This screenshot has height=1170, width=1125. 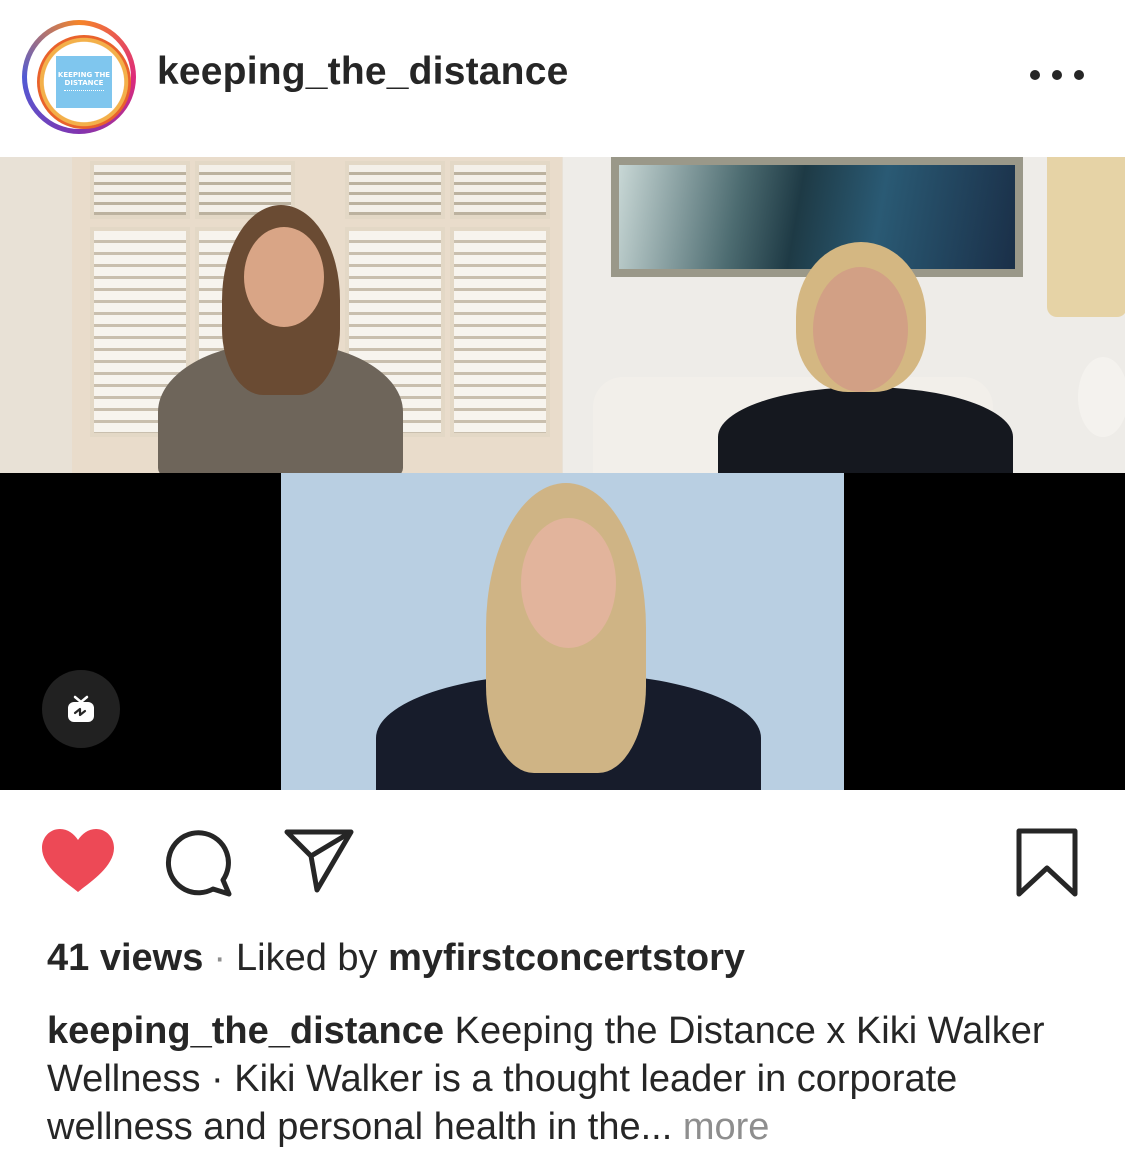 What do you see at coordinates (78, 861) in the screenshot?
I see `like-icon` at bounding box center [78, 861].